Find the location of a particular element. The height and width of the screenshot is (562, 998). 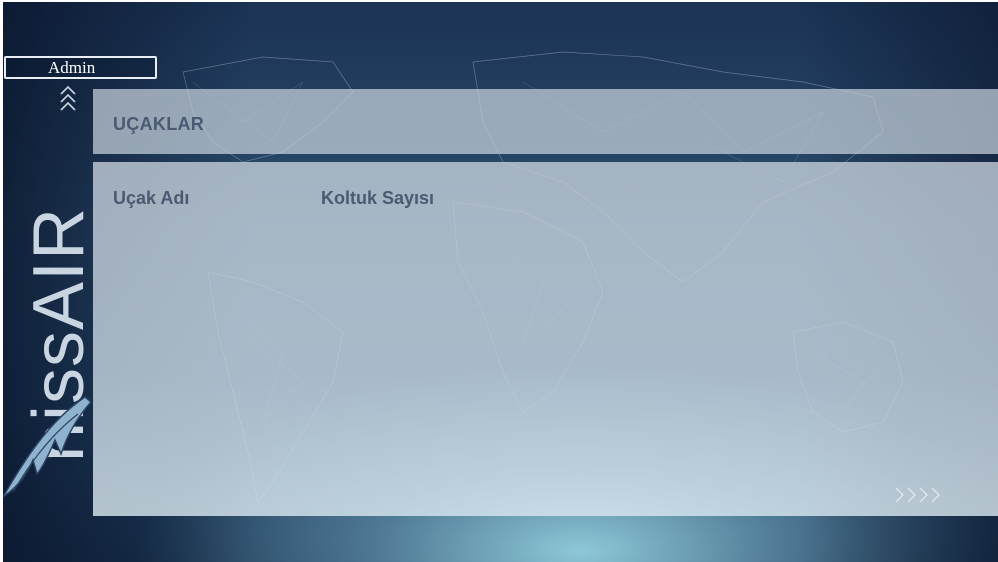

page-title: UÇAKLAR is located at coordinates (159, 124).